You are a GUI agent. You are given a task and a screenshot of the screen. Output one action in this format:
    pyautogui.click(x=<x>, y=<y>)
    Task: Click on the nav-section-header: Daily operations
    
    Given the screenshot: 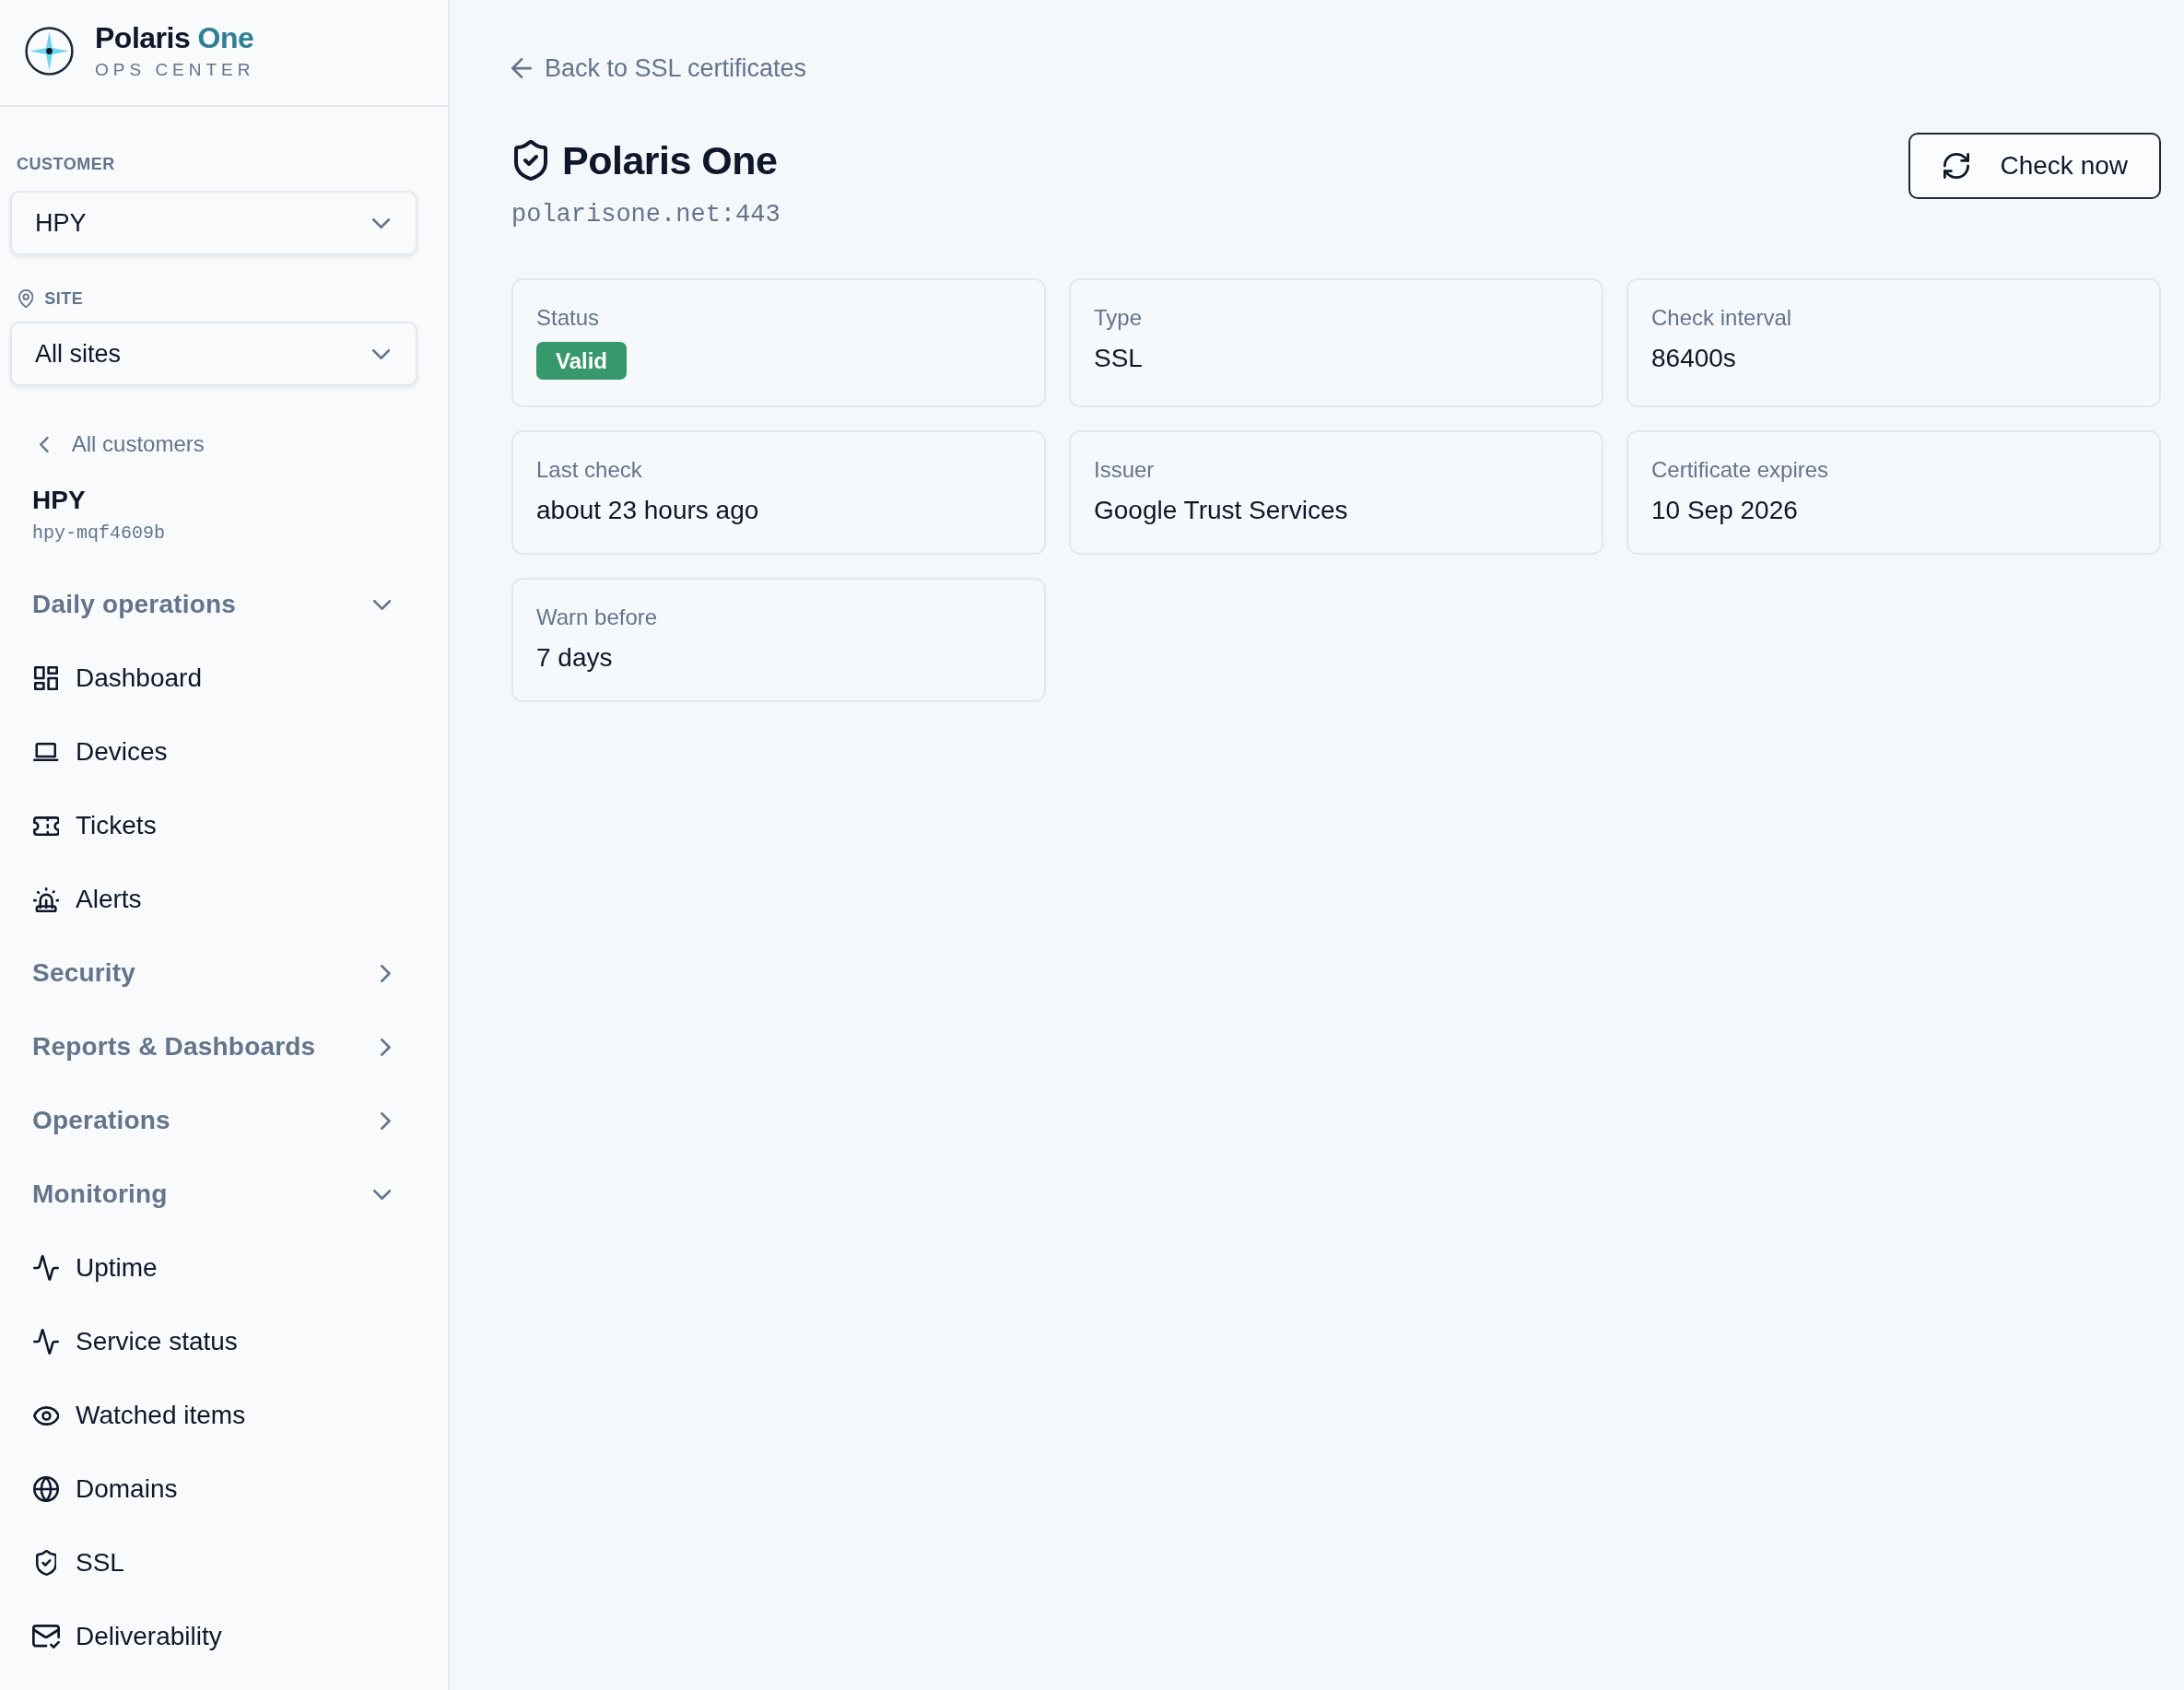 What is the action you would take?
    pyautogui.click(x=210, y=604)
    